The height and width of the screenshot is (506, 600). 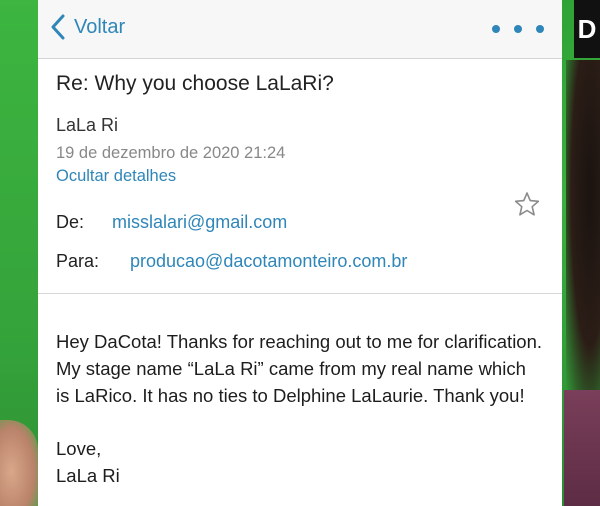 I want to click on green-screen-background-right, so click(x=580, y=253).